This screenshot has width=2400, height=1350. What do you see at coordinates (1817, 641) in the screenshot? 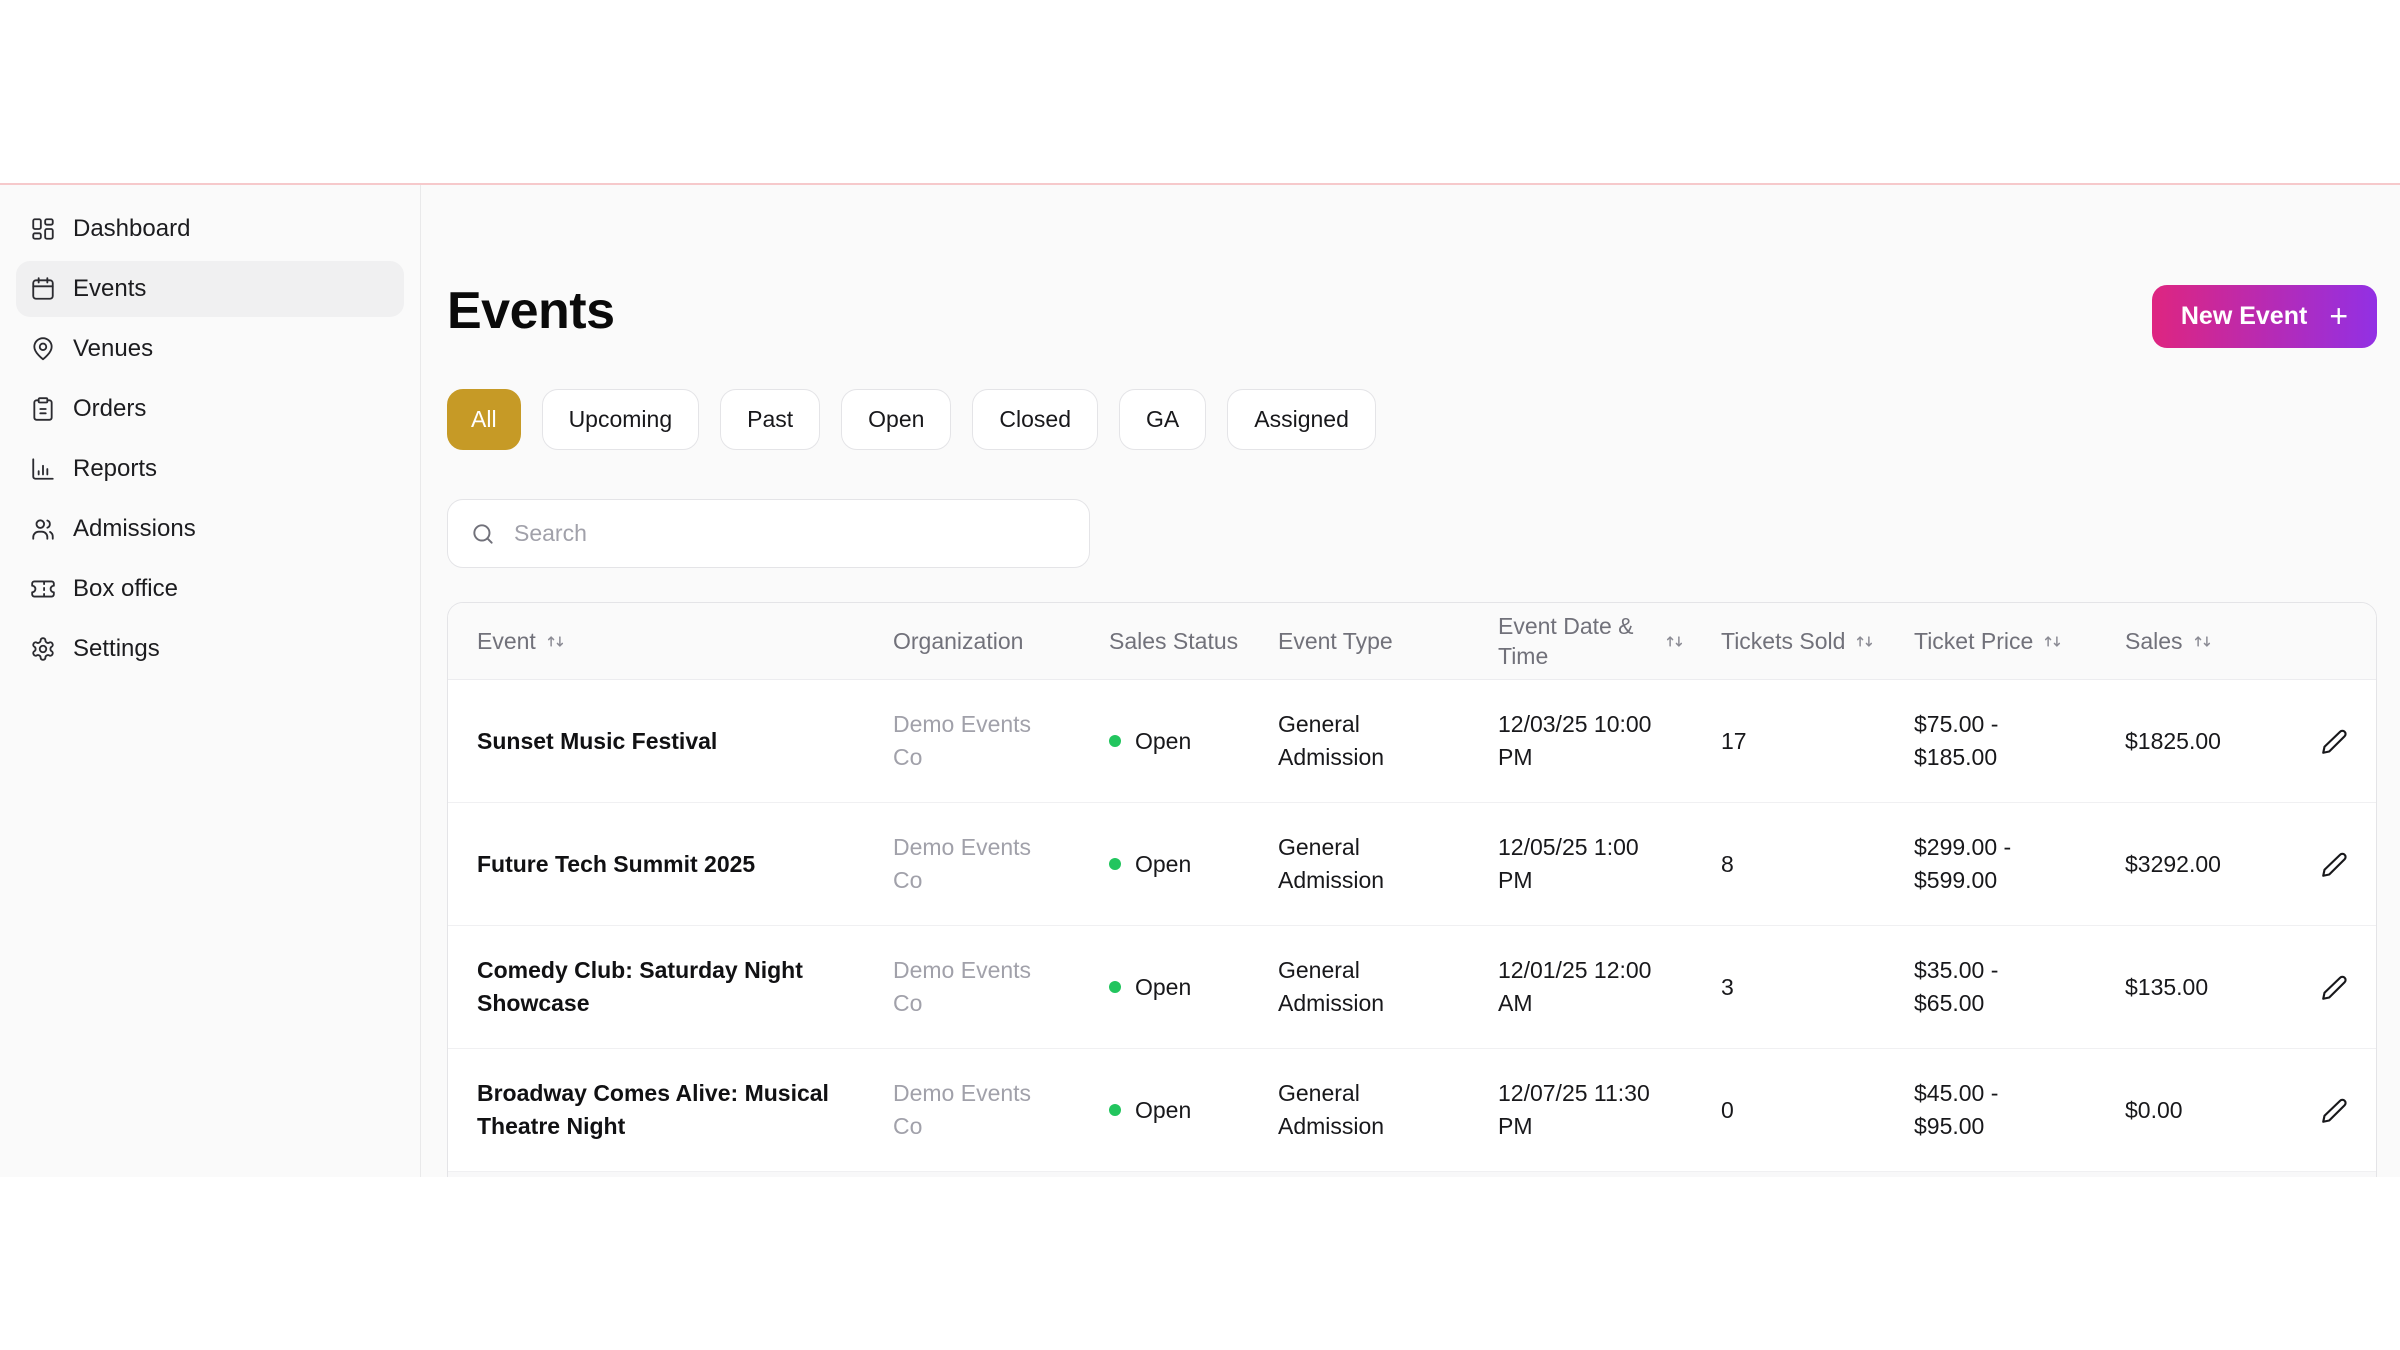
I see `column-header-tickets-sold: Tickets Sold` at bounding box center [1817, 641].